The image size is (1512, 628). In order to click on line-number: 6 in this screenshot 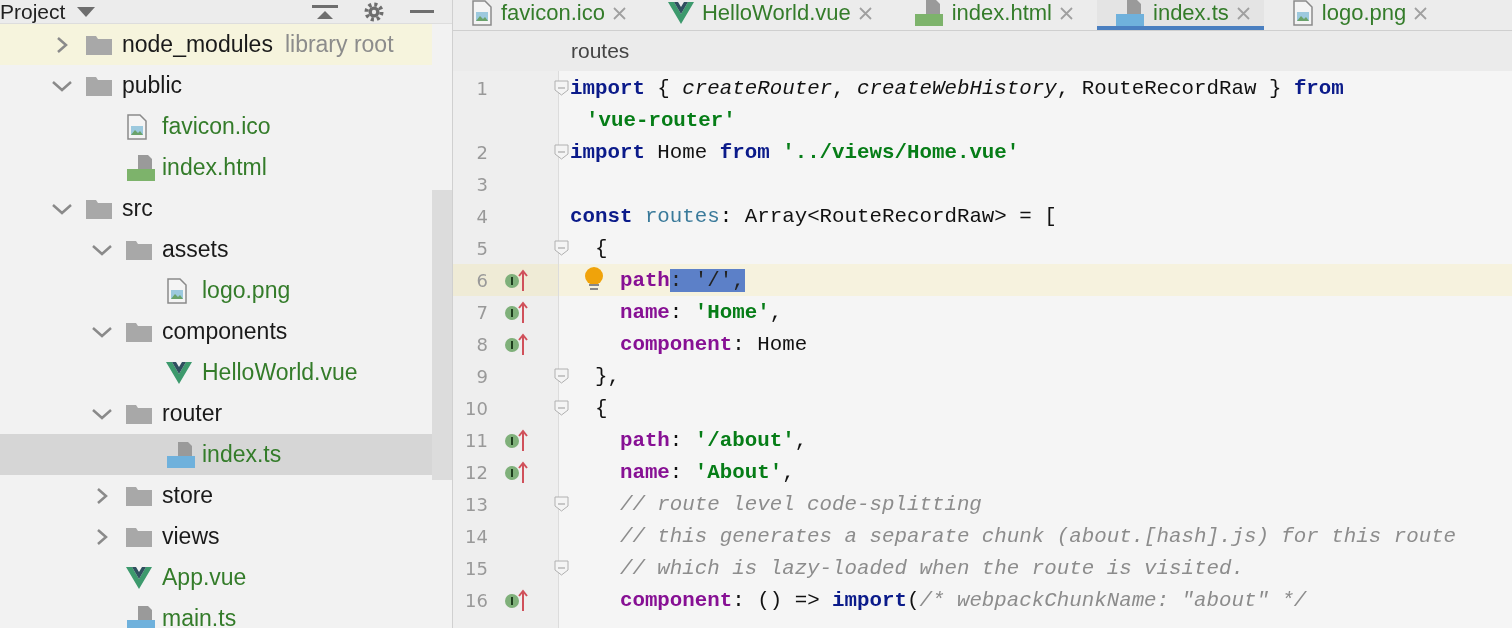, I will do `click(481, 280)`.